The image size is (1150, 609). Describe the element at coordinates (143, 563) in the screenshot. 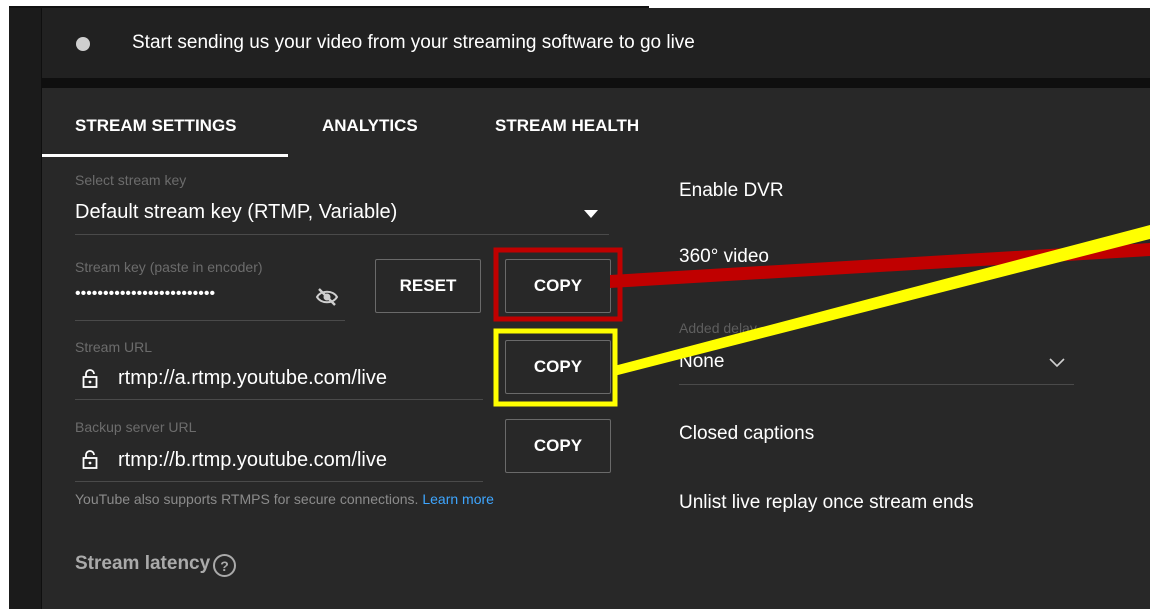

I see `stream-latency-label: Stream latency` at that location.